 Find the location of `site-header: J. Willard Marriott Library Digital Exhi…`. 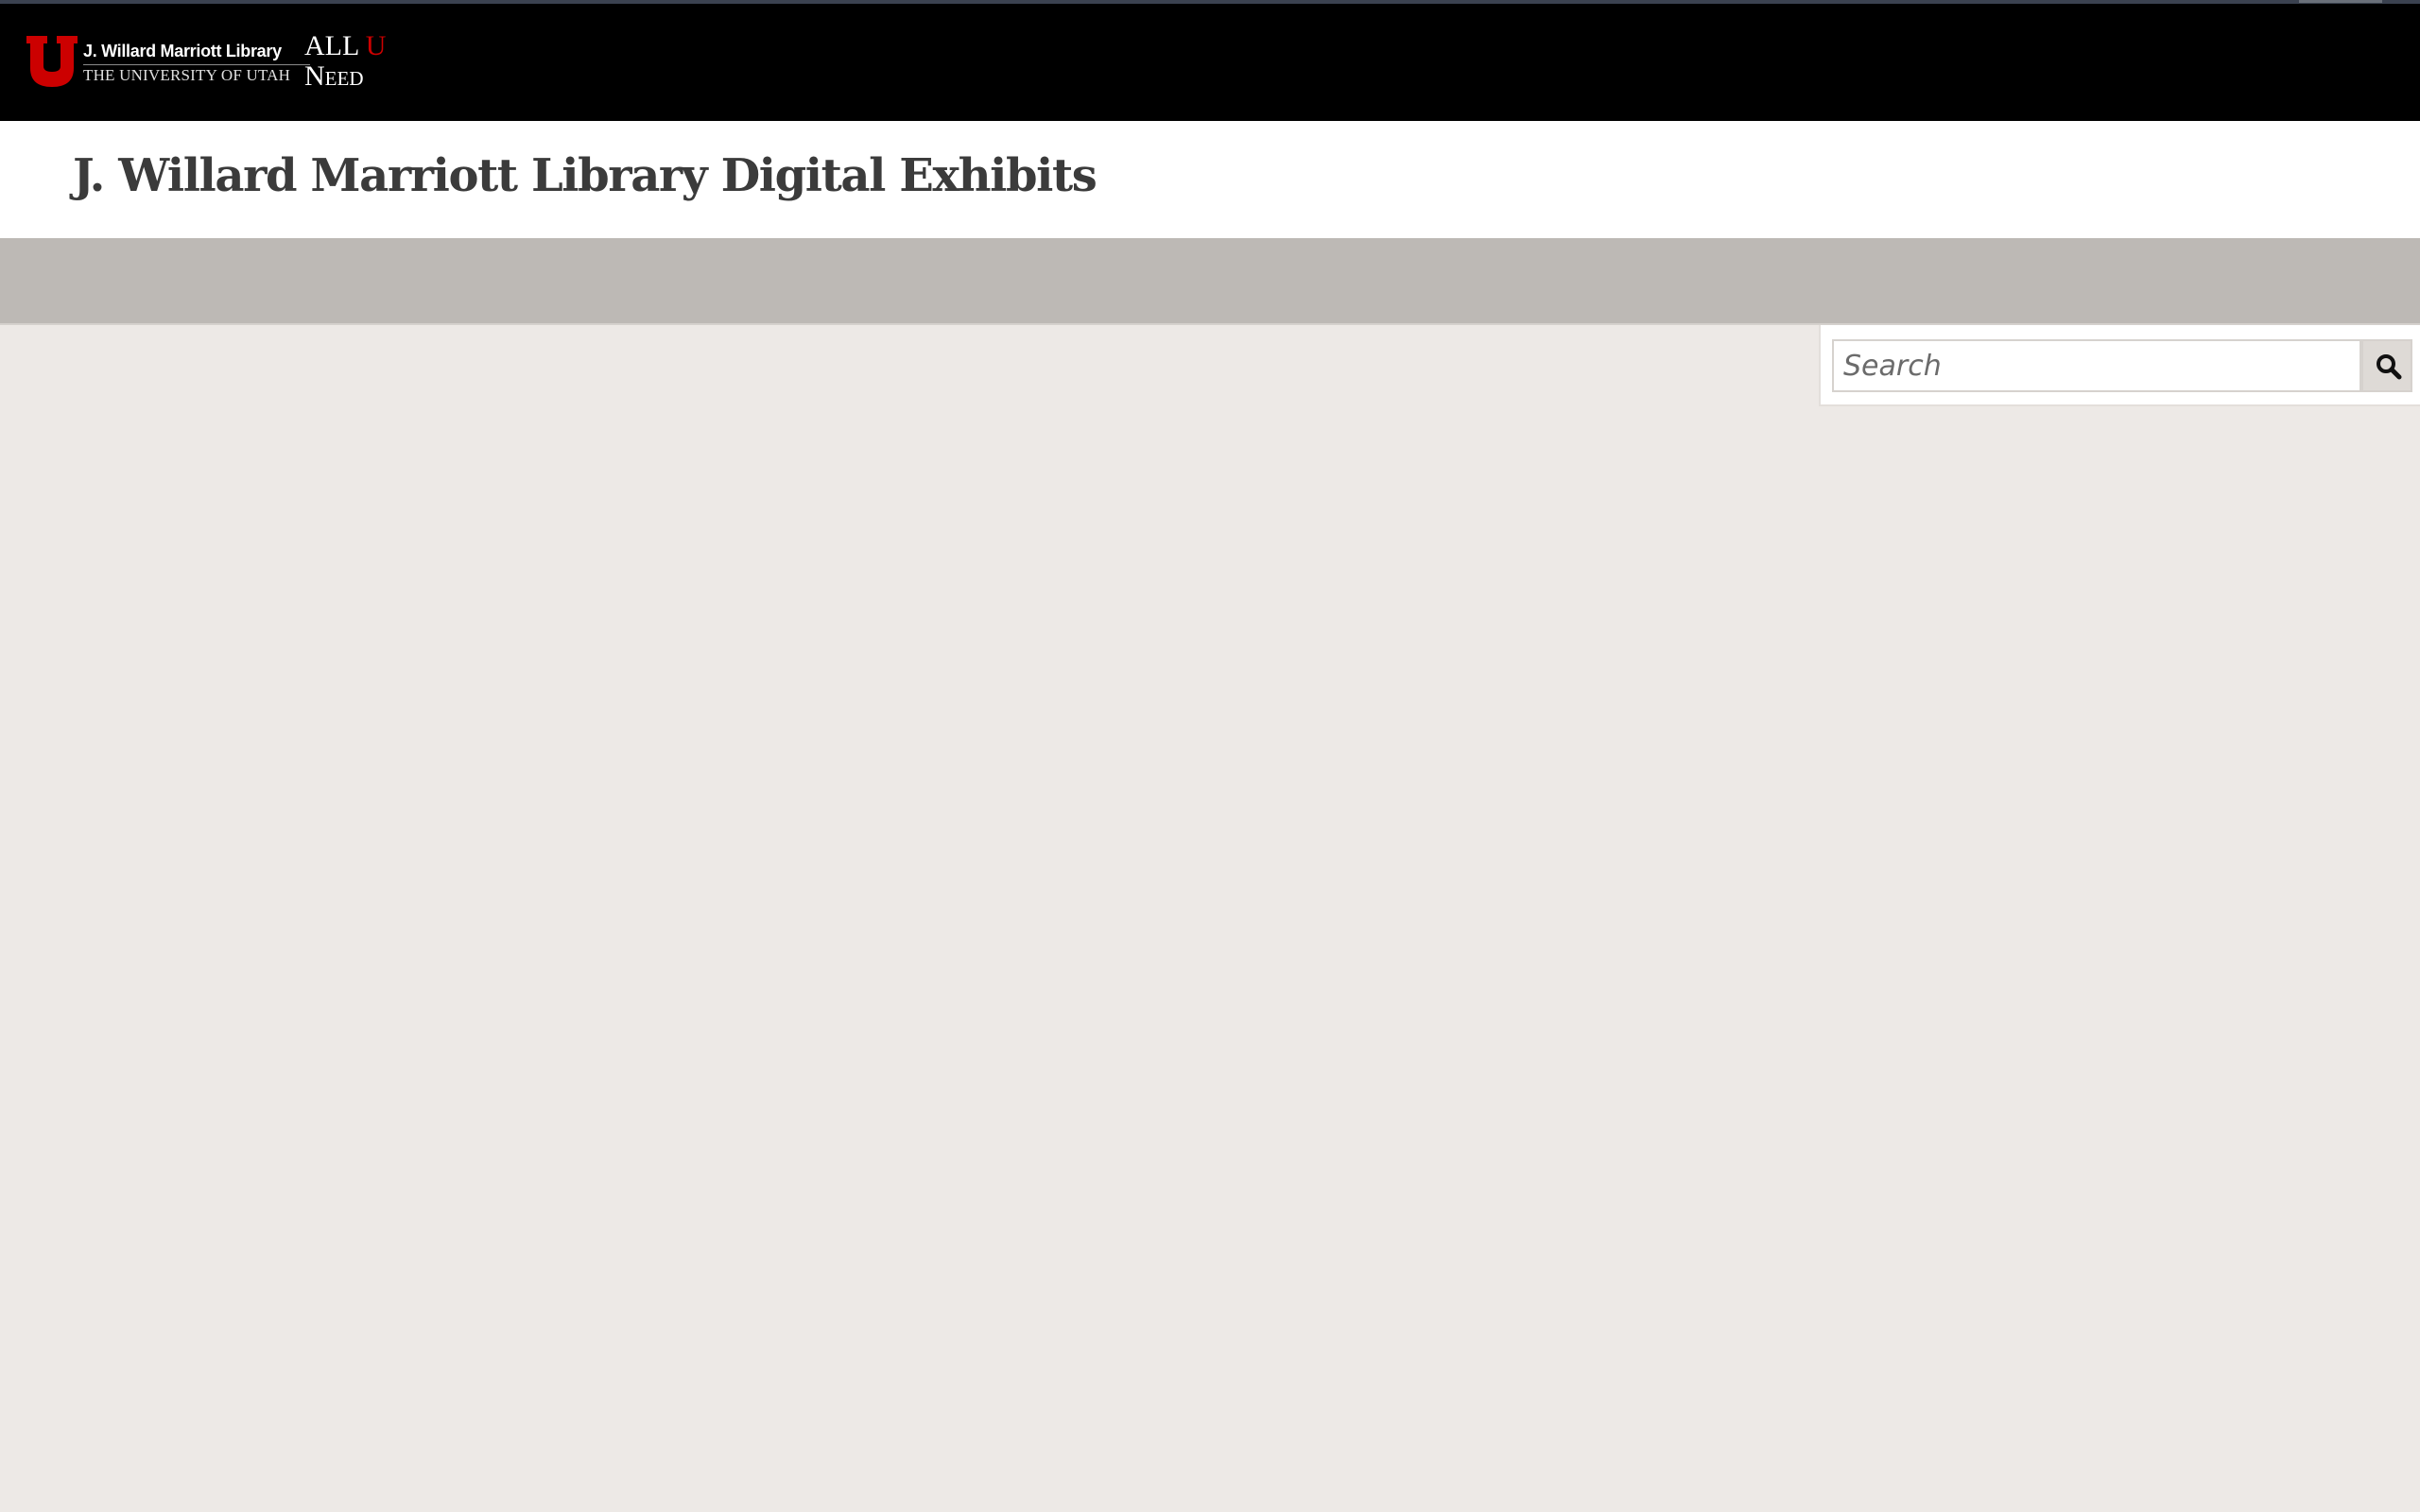

site-header: J. Willard Marriott Library Digital Exhi… is located at coordinates (1210, 179).